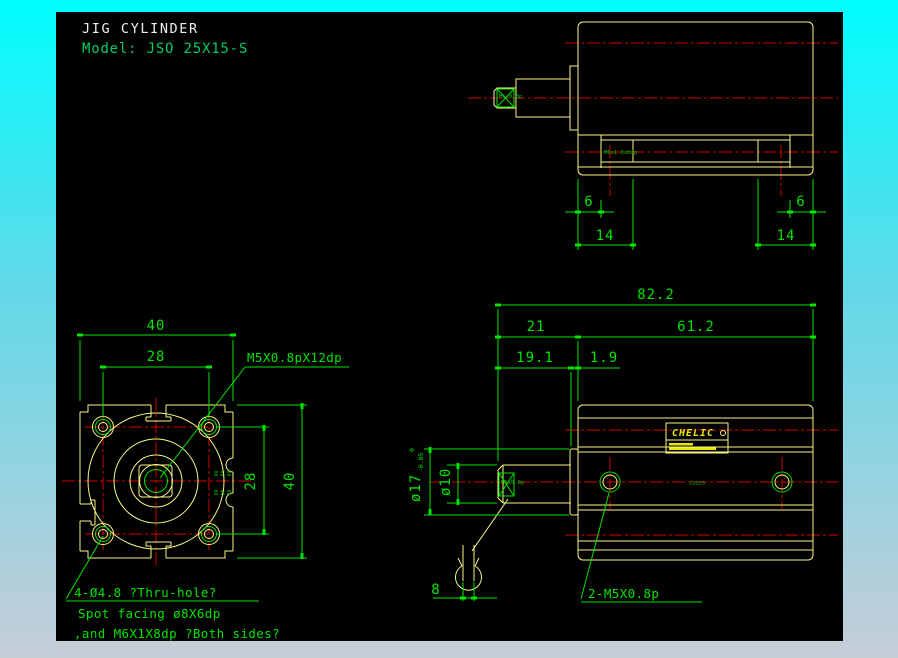 The width and height of the screenshot is (898, 658). Describe the element at coordinates (416, 488) in the screenshot. I see `dim-collar-diameter: ø17` at that location.